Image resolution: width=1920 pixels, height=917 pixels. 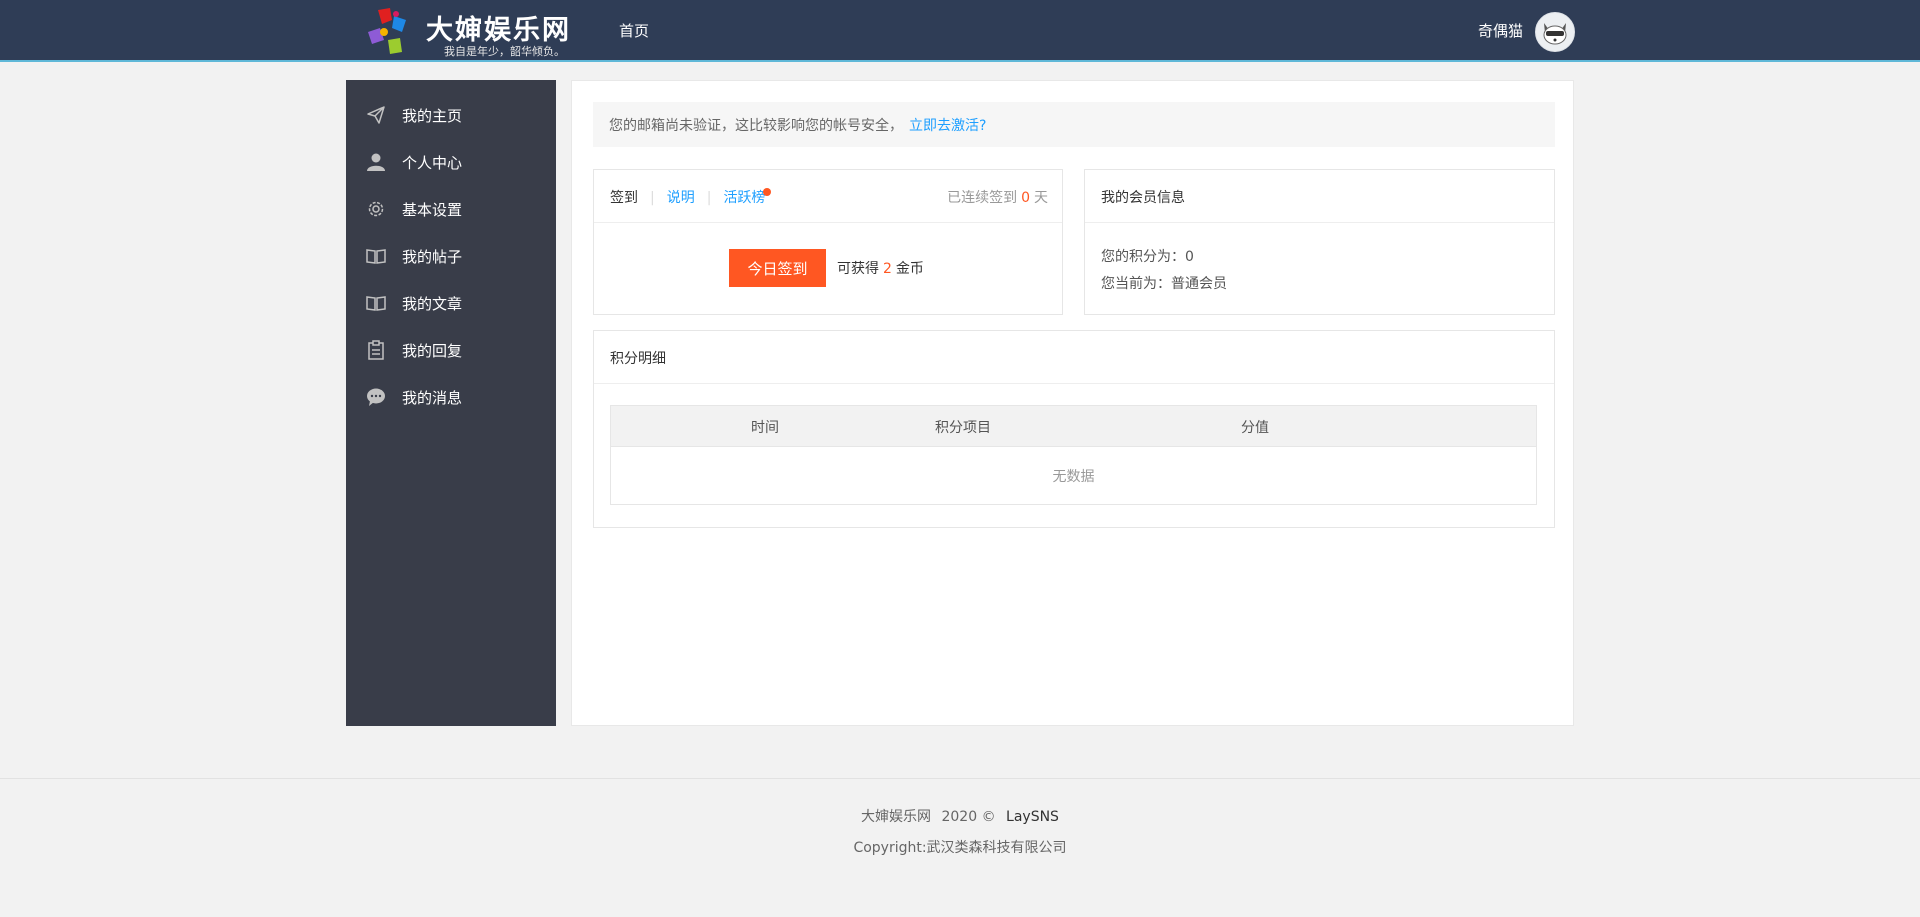 What do you see at coordinates (947, 126) in the screenshot?
I see `activate-email-link: 立即去激活?` at bounding box center [947, 126].